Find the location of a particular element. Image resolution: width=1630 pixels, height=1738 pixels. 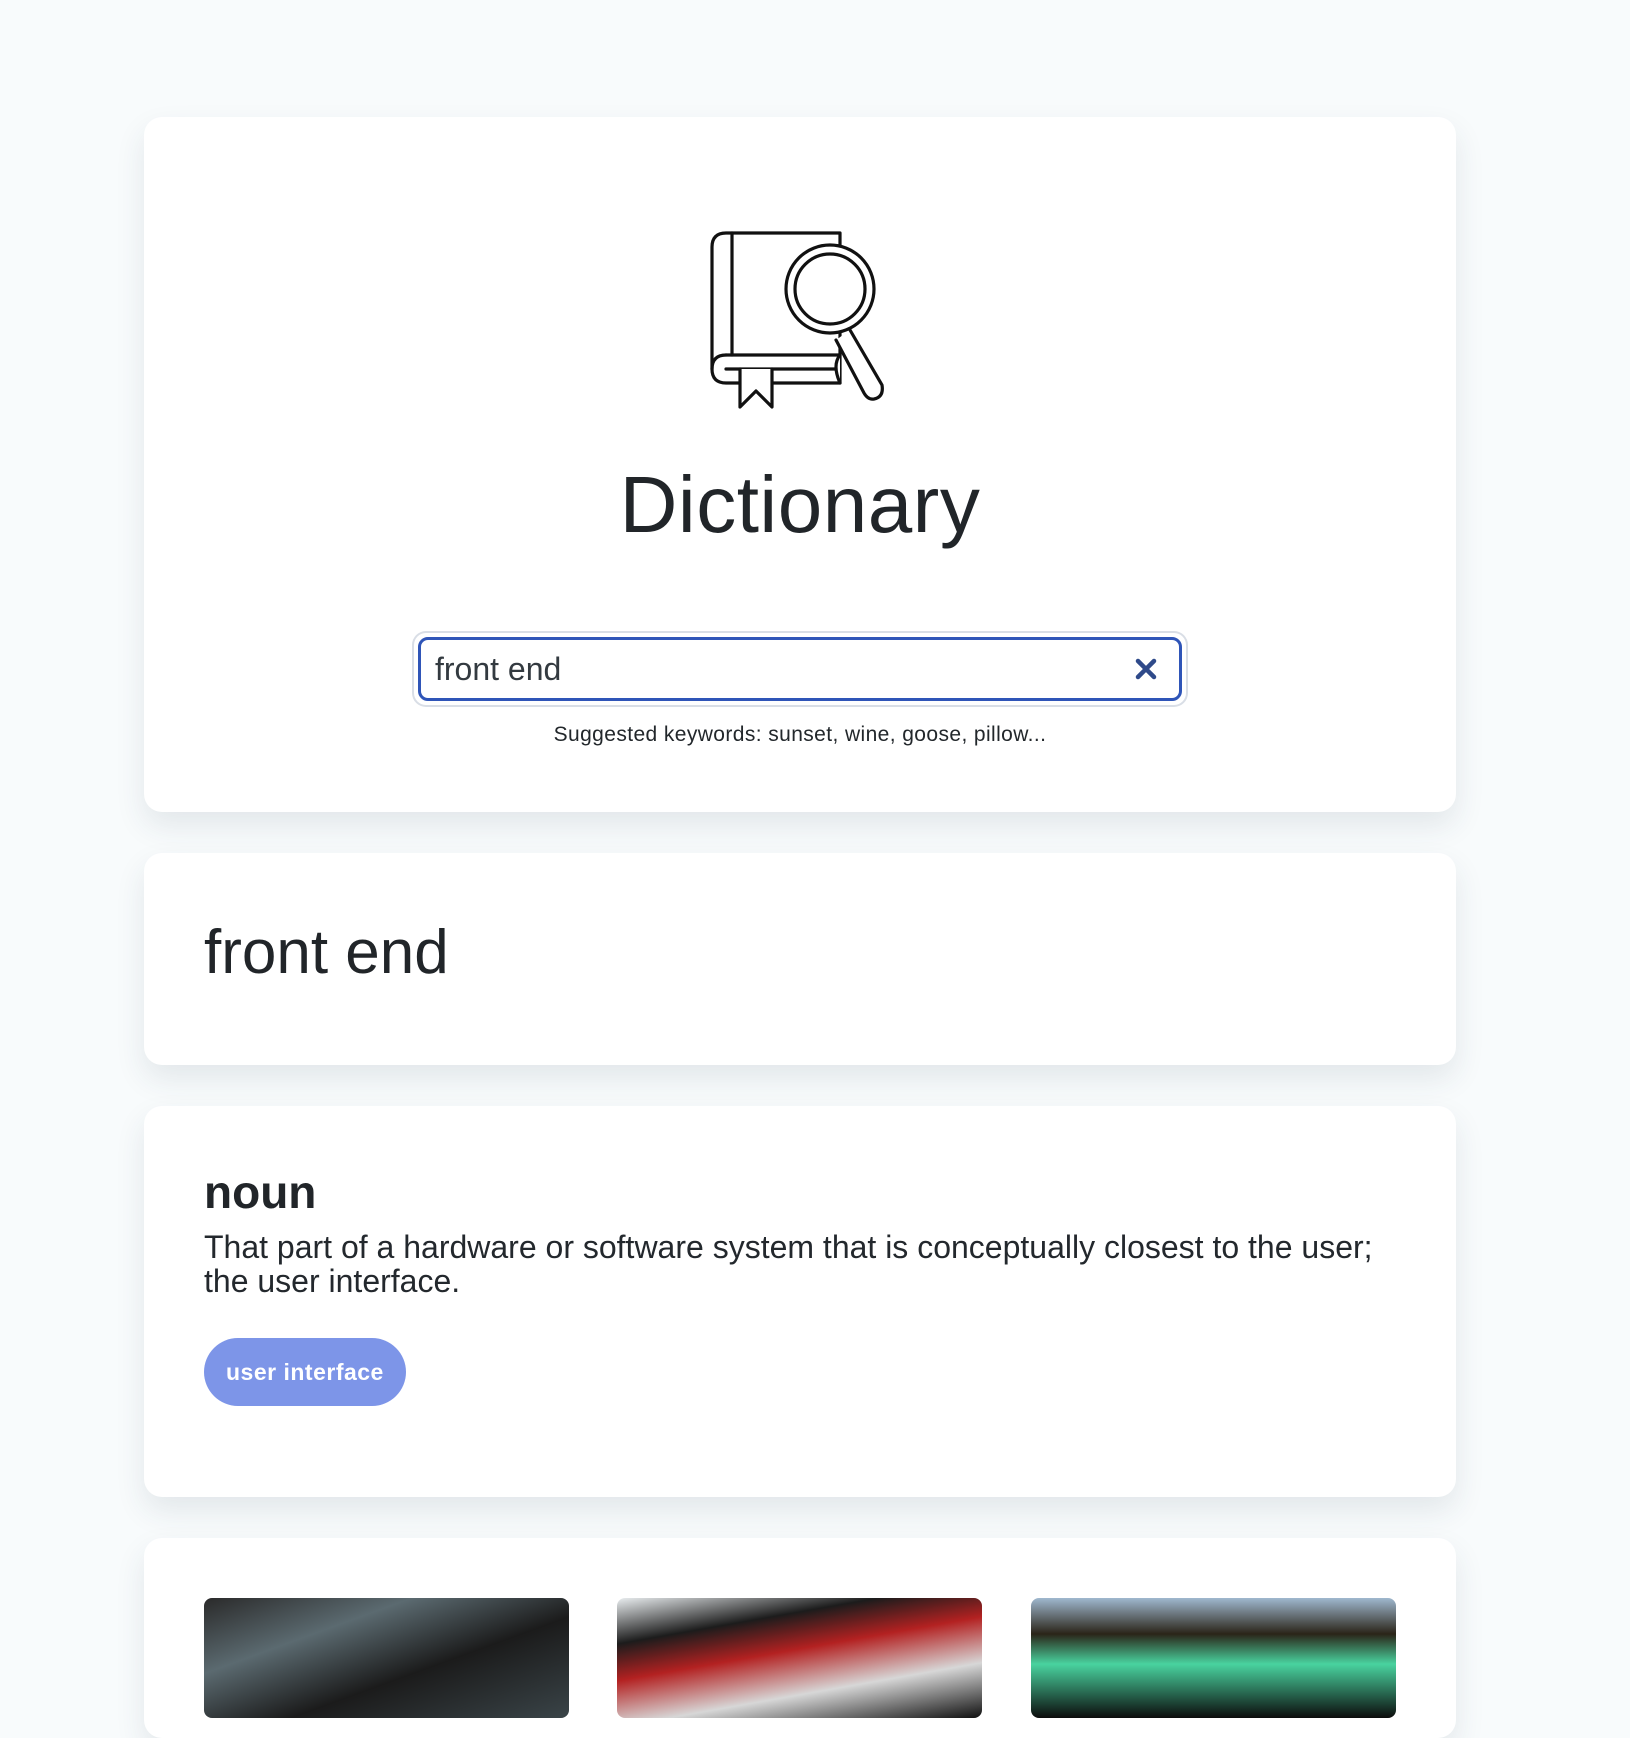

search-box is located at coordinates (800, 669).